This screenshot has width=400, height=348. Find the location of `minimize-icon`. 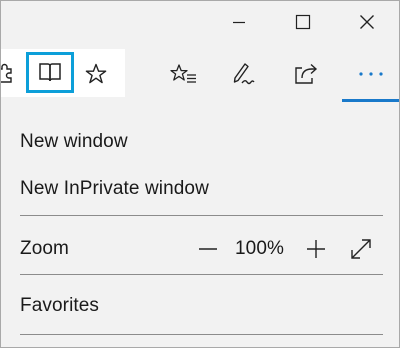

minimize-icon is located at coordinates (239, 22).